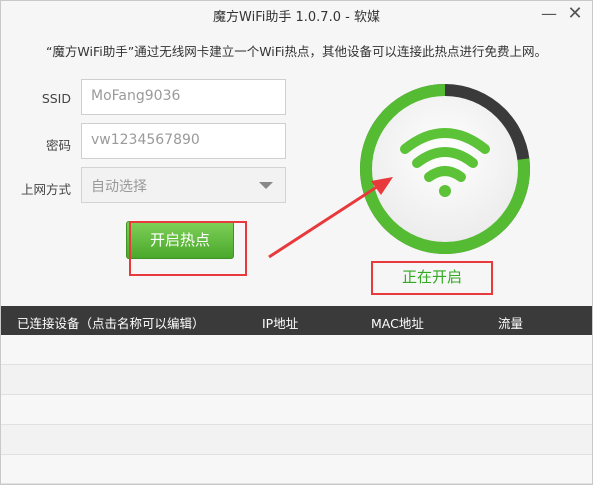 The image size is (593, 485). Describe the element at coordinates (575, 13) in the screenshot. I see `close-button: ✕` at that location.